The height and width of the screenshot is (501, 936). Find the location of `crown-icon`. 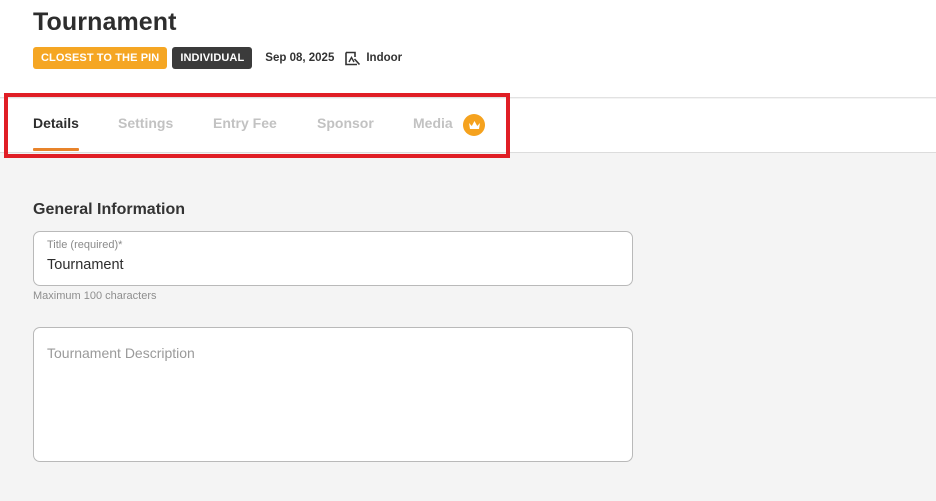

crown-icon is located at coordinates (474, 125).